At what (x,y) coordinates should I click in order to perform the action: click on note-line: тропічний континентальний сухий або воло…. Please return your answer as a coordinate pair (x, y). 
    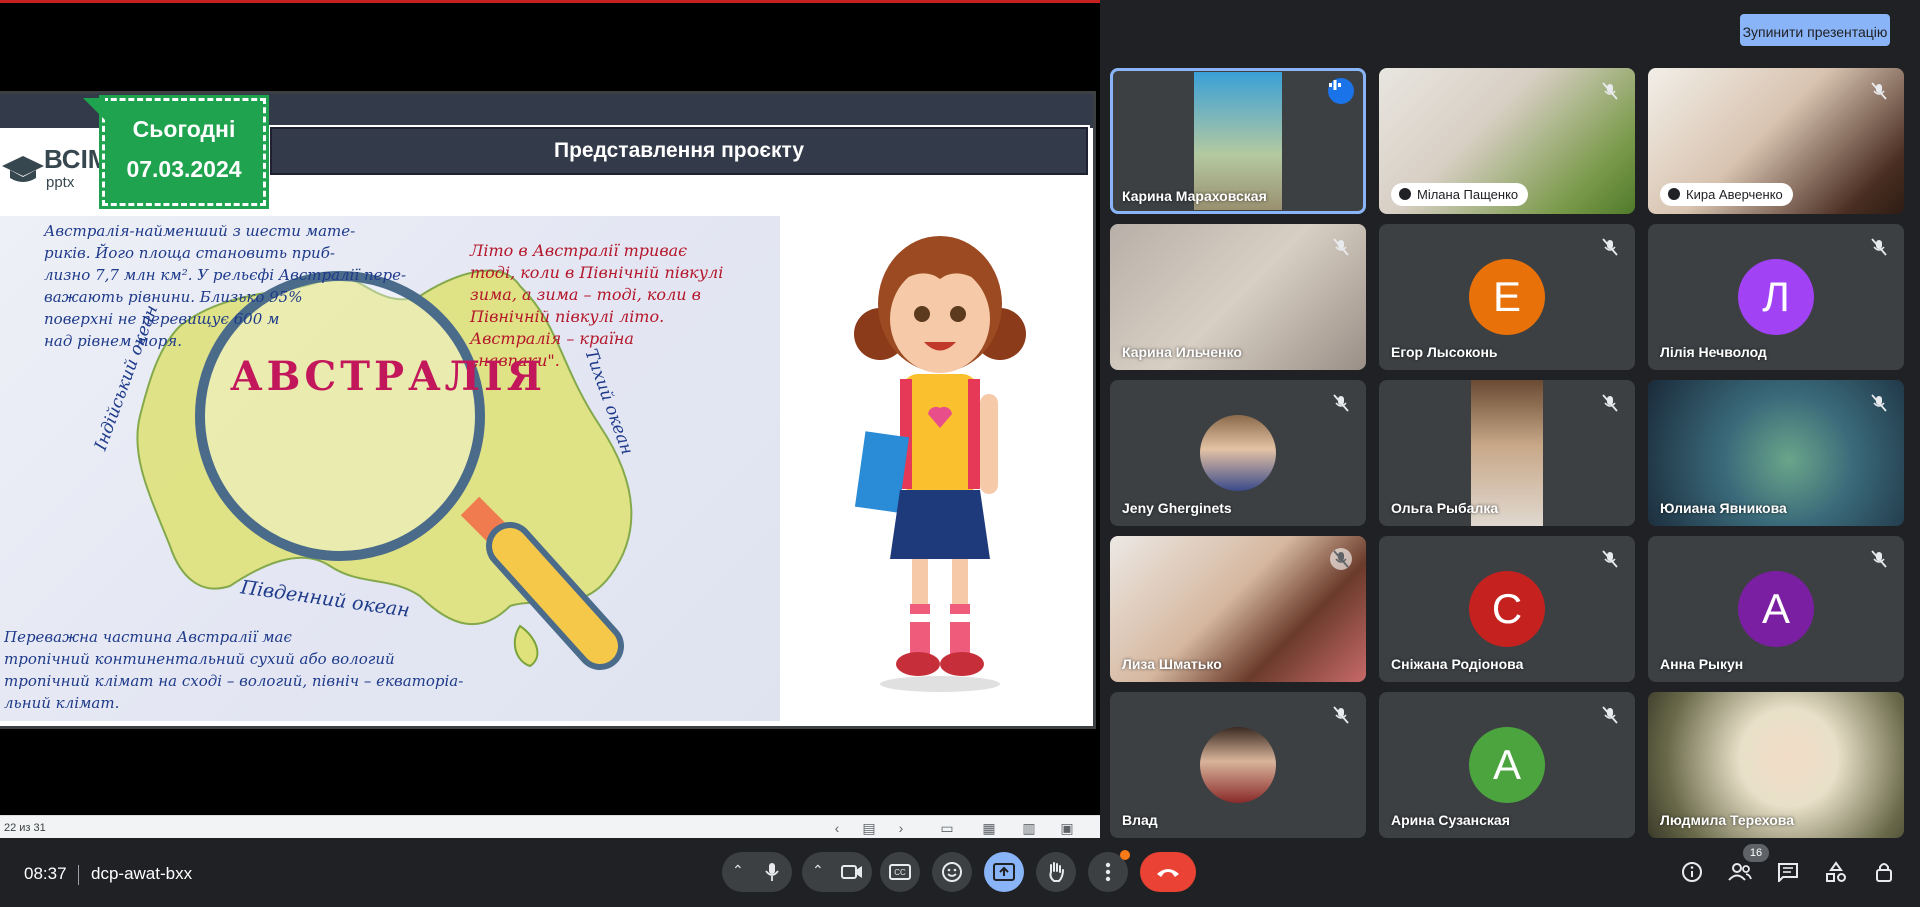
    Looking at the image, I should click on (199, 659).